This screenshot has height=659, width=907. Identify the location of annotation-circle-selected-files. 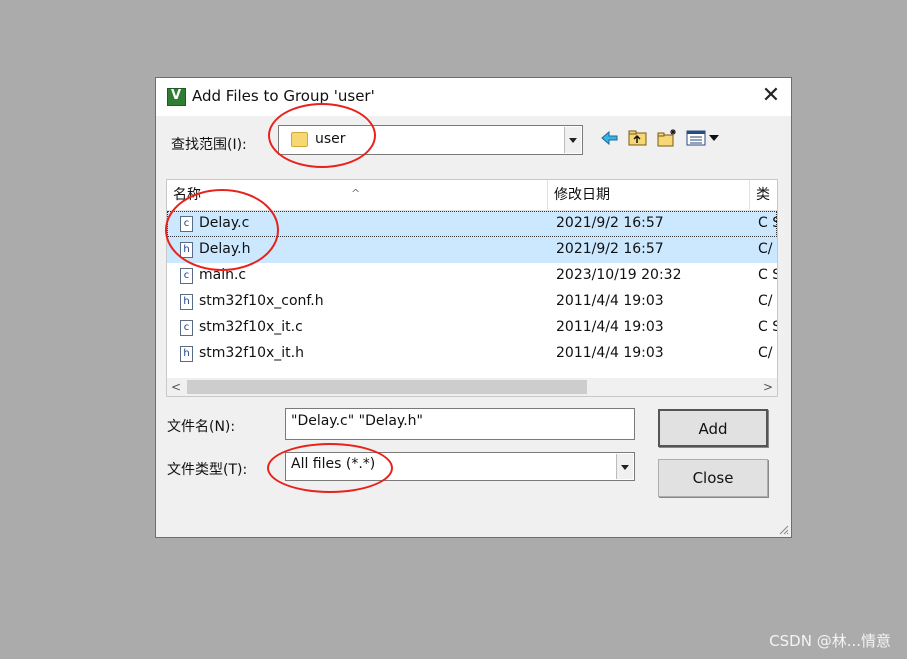
(222, 230).